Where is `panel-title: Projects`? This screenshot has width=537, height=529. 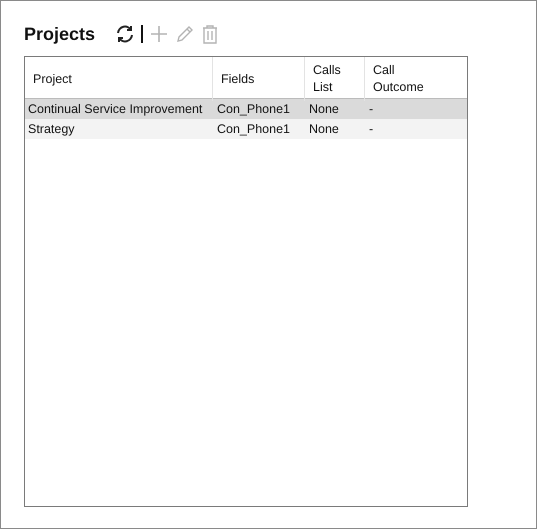
panel-title: Projects is located at coordinates (60, 34).